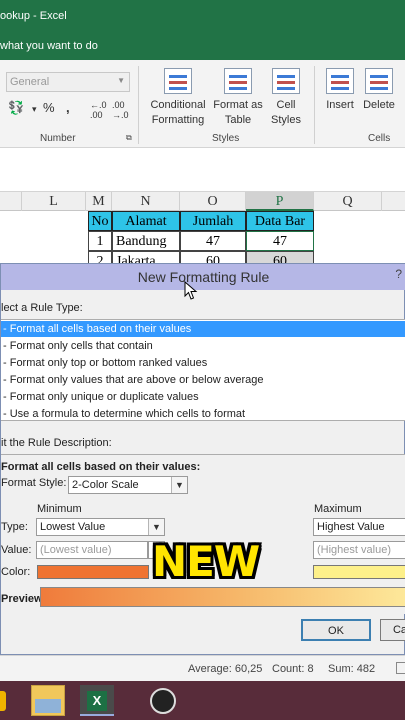 Image resolution: width=405 pixels, height=720 pixels. What do you see at coordinates (100, 241) in the screenshot?
I see `table-cell: 1` at bounding box center [100, 241].